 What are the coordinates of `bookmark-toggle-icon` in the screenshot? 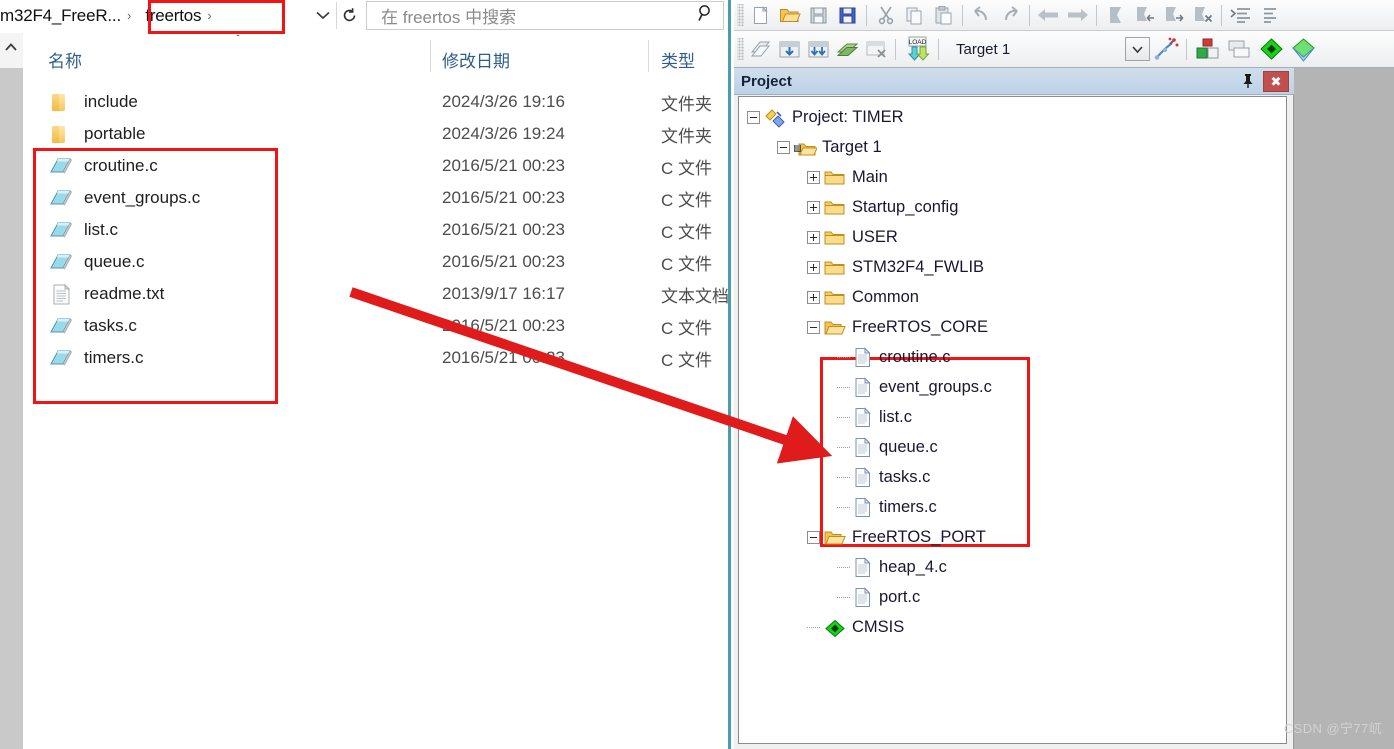 It's located at (1115, 15).